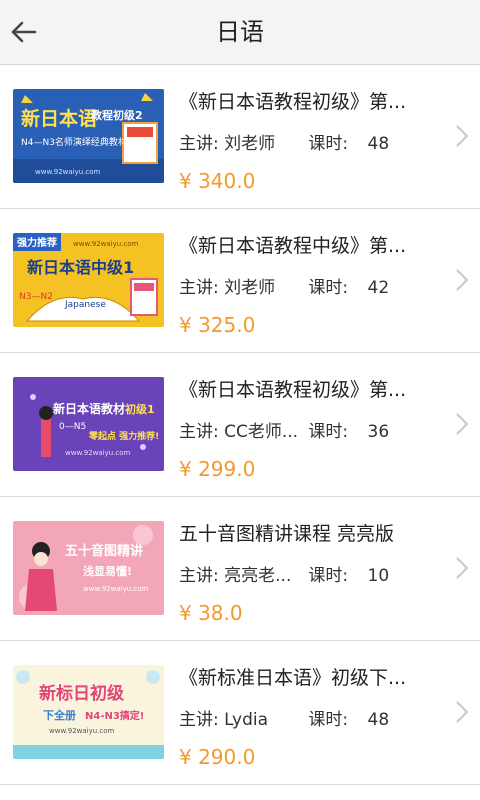  What do you see at coordinates (284, 288) in the screenshot?
I see `course-meta: 主讲: 刘老师 课时: 42` at bounding box center [284, 288].